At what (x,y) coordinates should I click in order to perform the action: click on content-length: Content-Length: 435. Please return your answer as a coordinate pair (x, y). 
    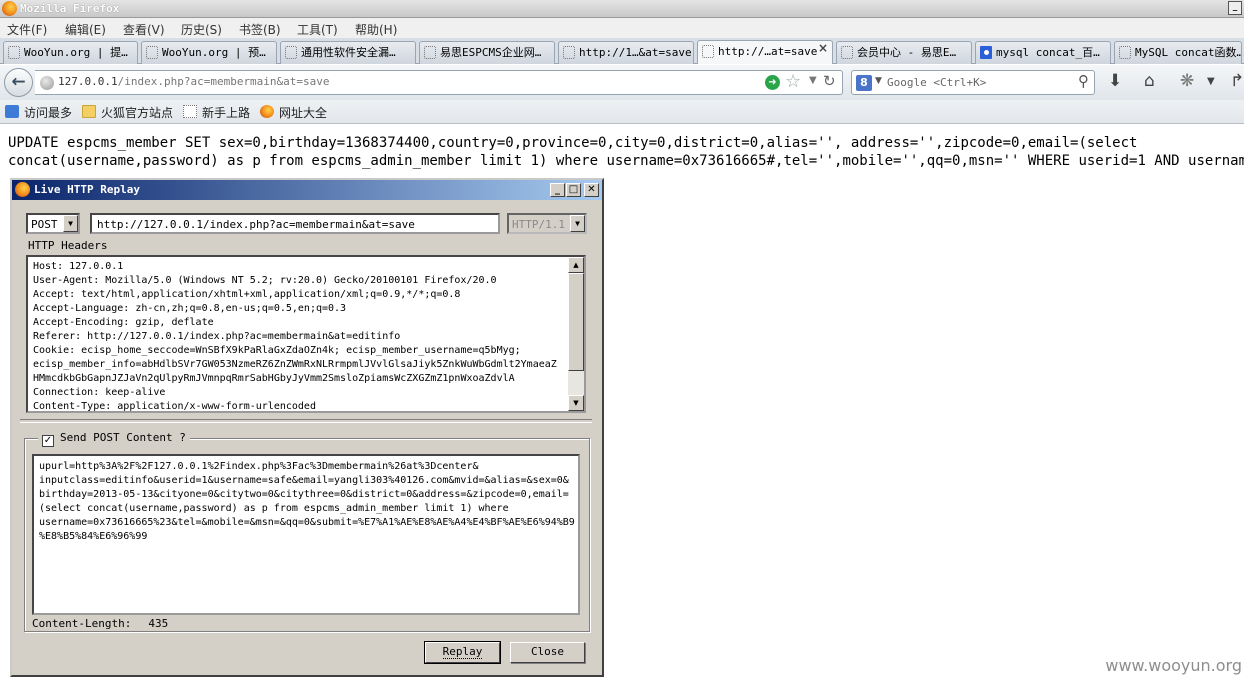
    Looking at the image, I should click on (100, 623).